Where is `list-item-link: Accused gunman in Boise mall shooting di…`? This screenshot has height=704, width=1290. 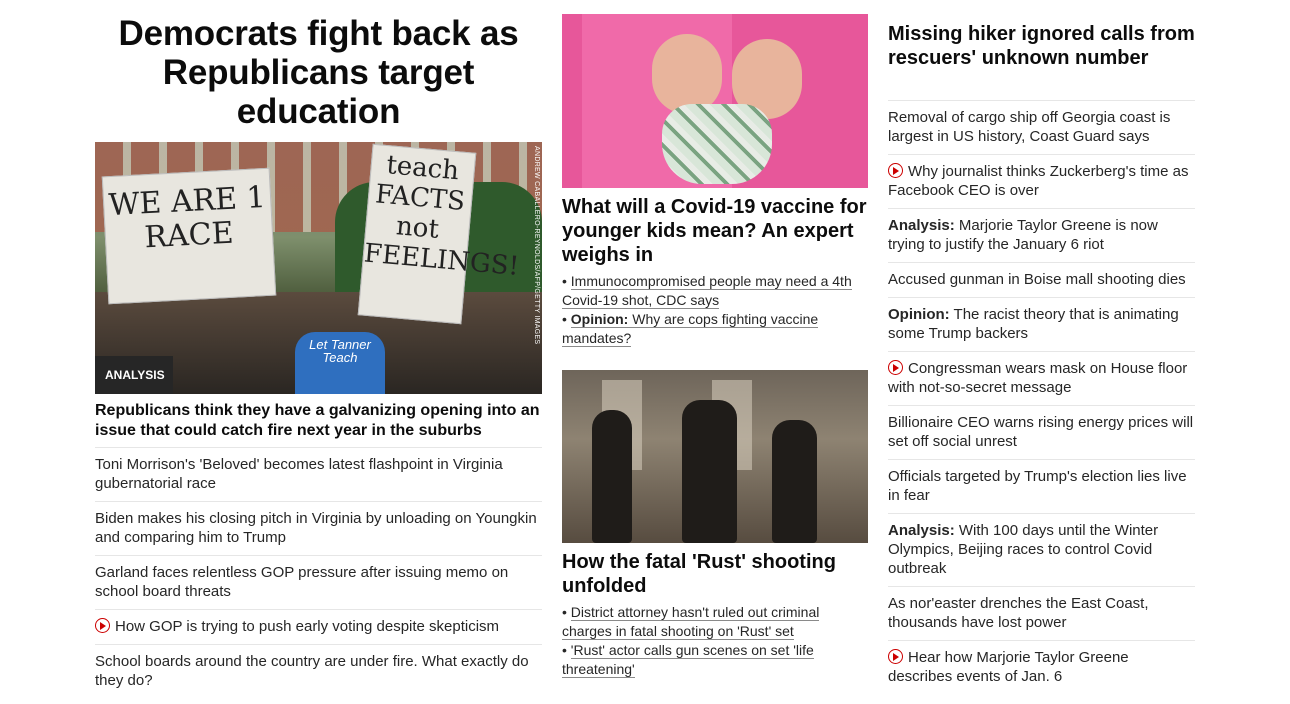
list-item-link: Accused gunman in Boise mall shooting di… is located at coordinates (1037, 279).